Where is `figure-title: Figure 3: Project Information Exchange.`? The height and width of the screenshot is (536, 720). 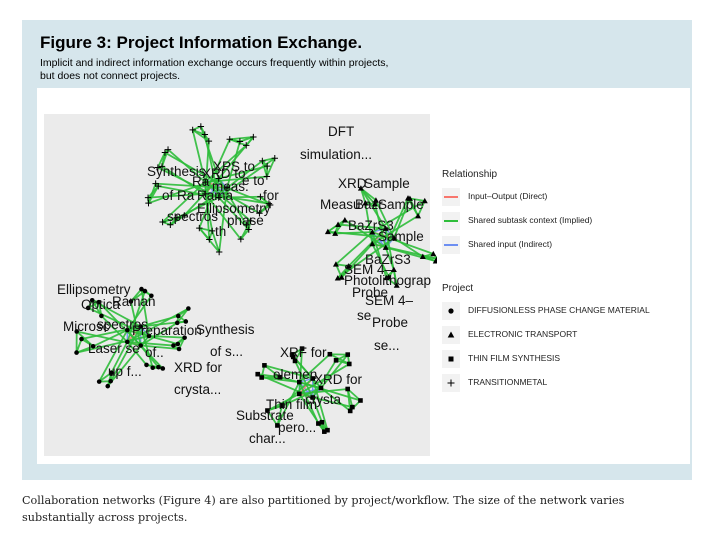 figure-title: Figure 3: Project Information Exchange. is located at coordinates (201, 42).